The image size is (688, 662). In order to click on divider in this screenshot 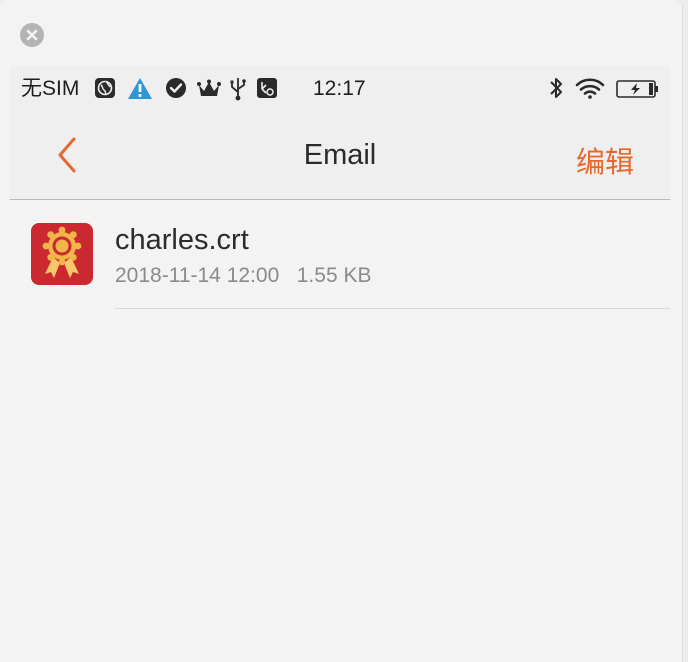, I will do `click(392, 308)`.